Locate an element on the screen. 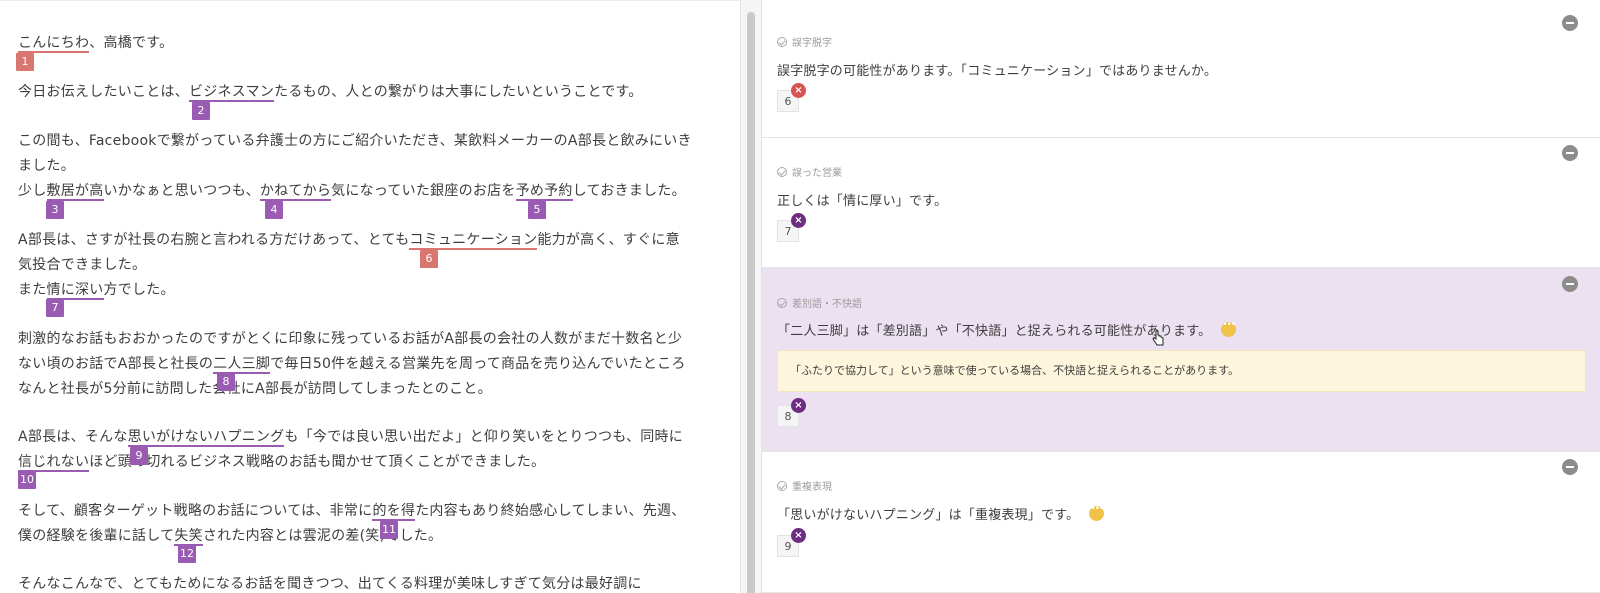  issue-marker: 12 is located at coordinates (187, 554).